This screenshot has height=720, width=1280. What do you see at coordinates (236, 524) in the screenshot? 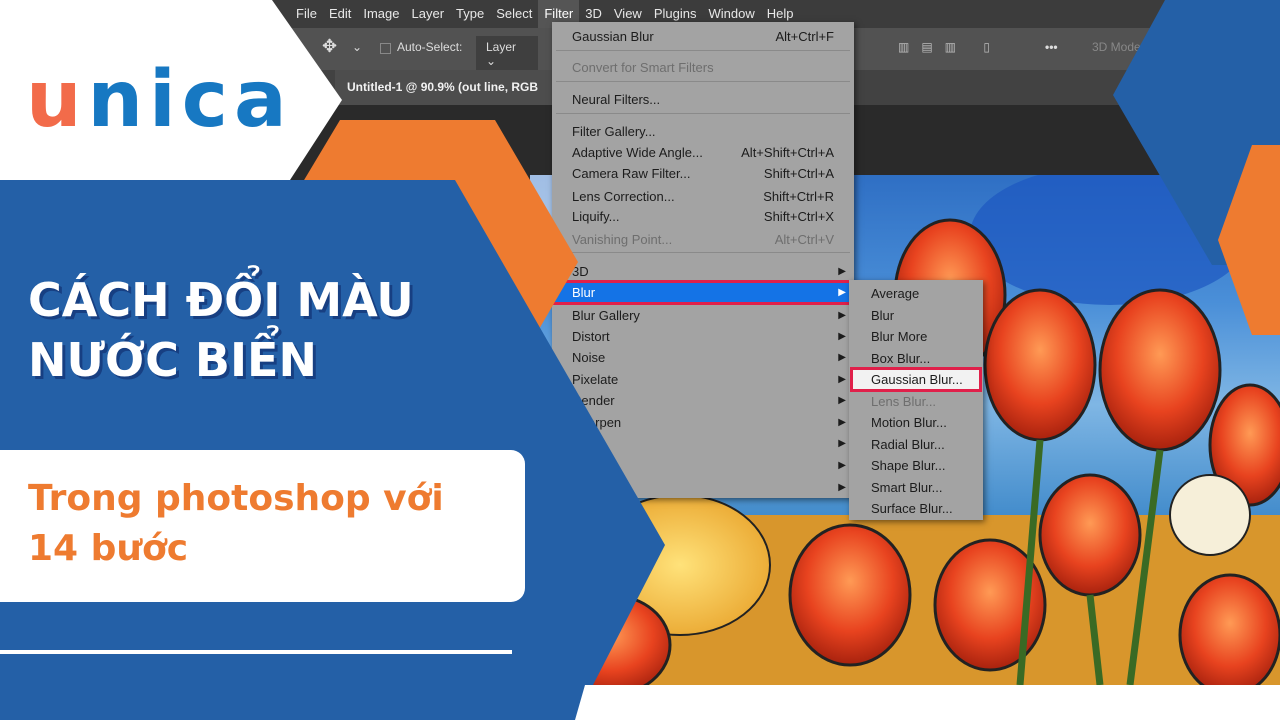
I see `subtitle: Trong photoshop với 14 bước` at bounding box center [236, 524].